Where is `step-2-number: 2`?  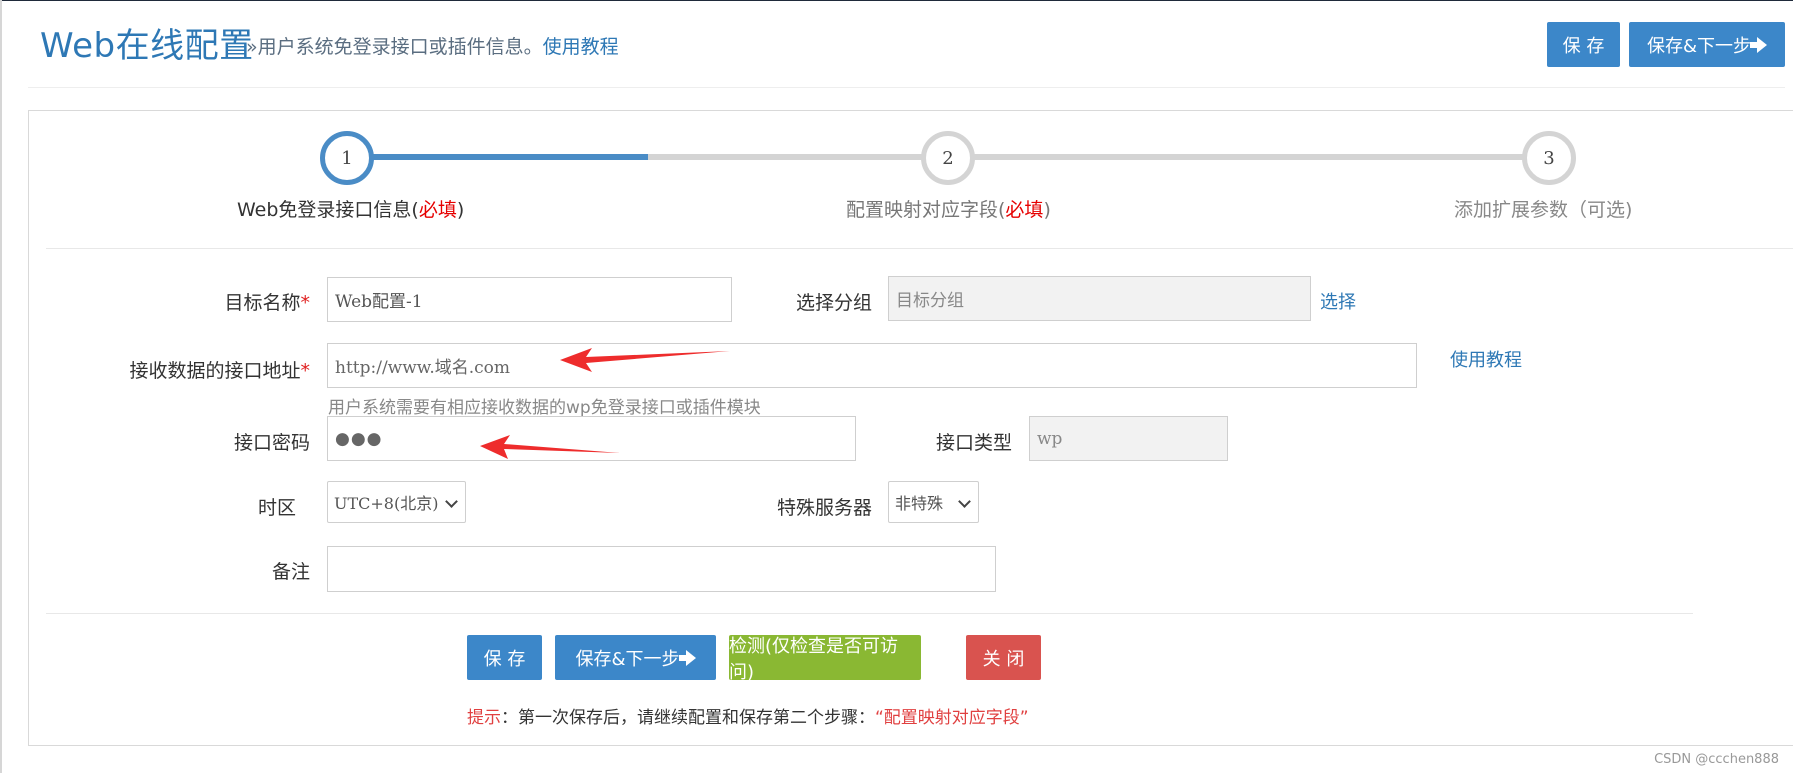 step-2-number: 2 is located at coordinates (948, 158).